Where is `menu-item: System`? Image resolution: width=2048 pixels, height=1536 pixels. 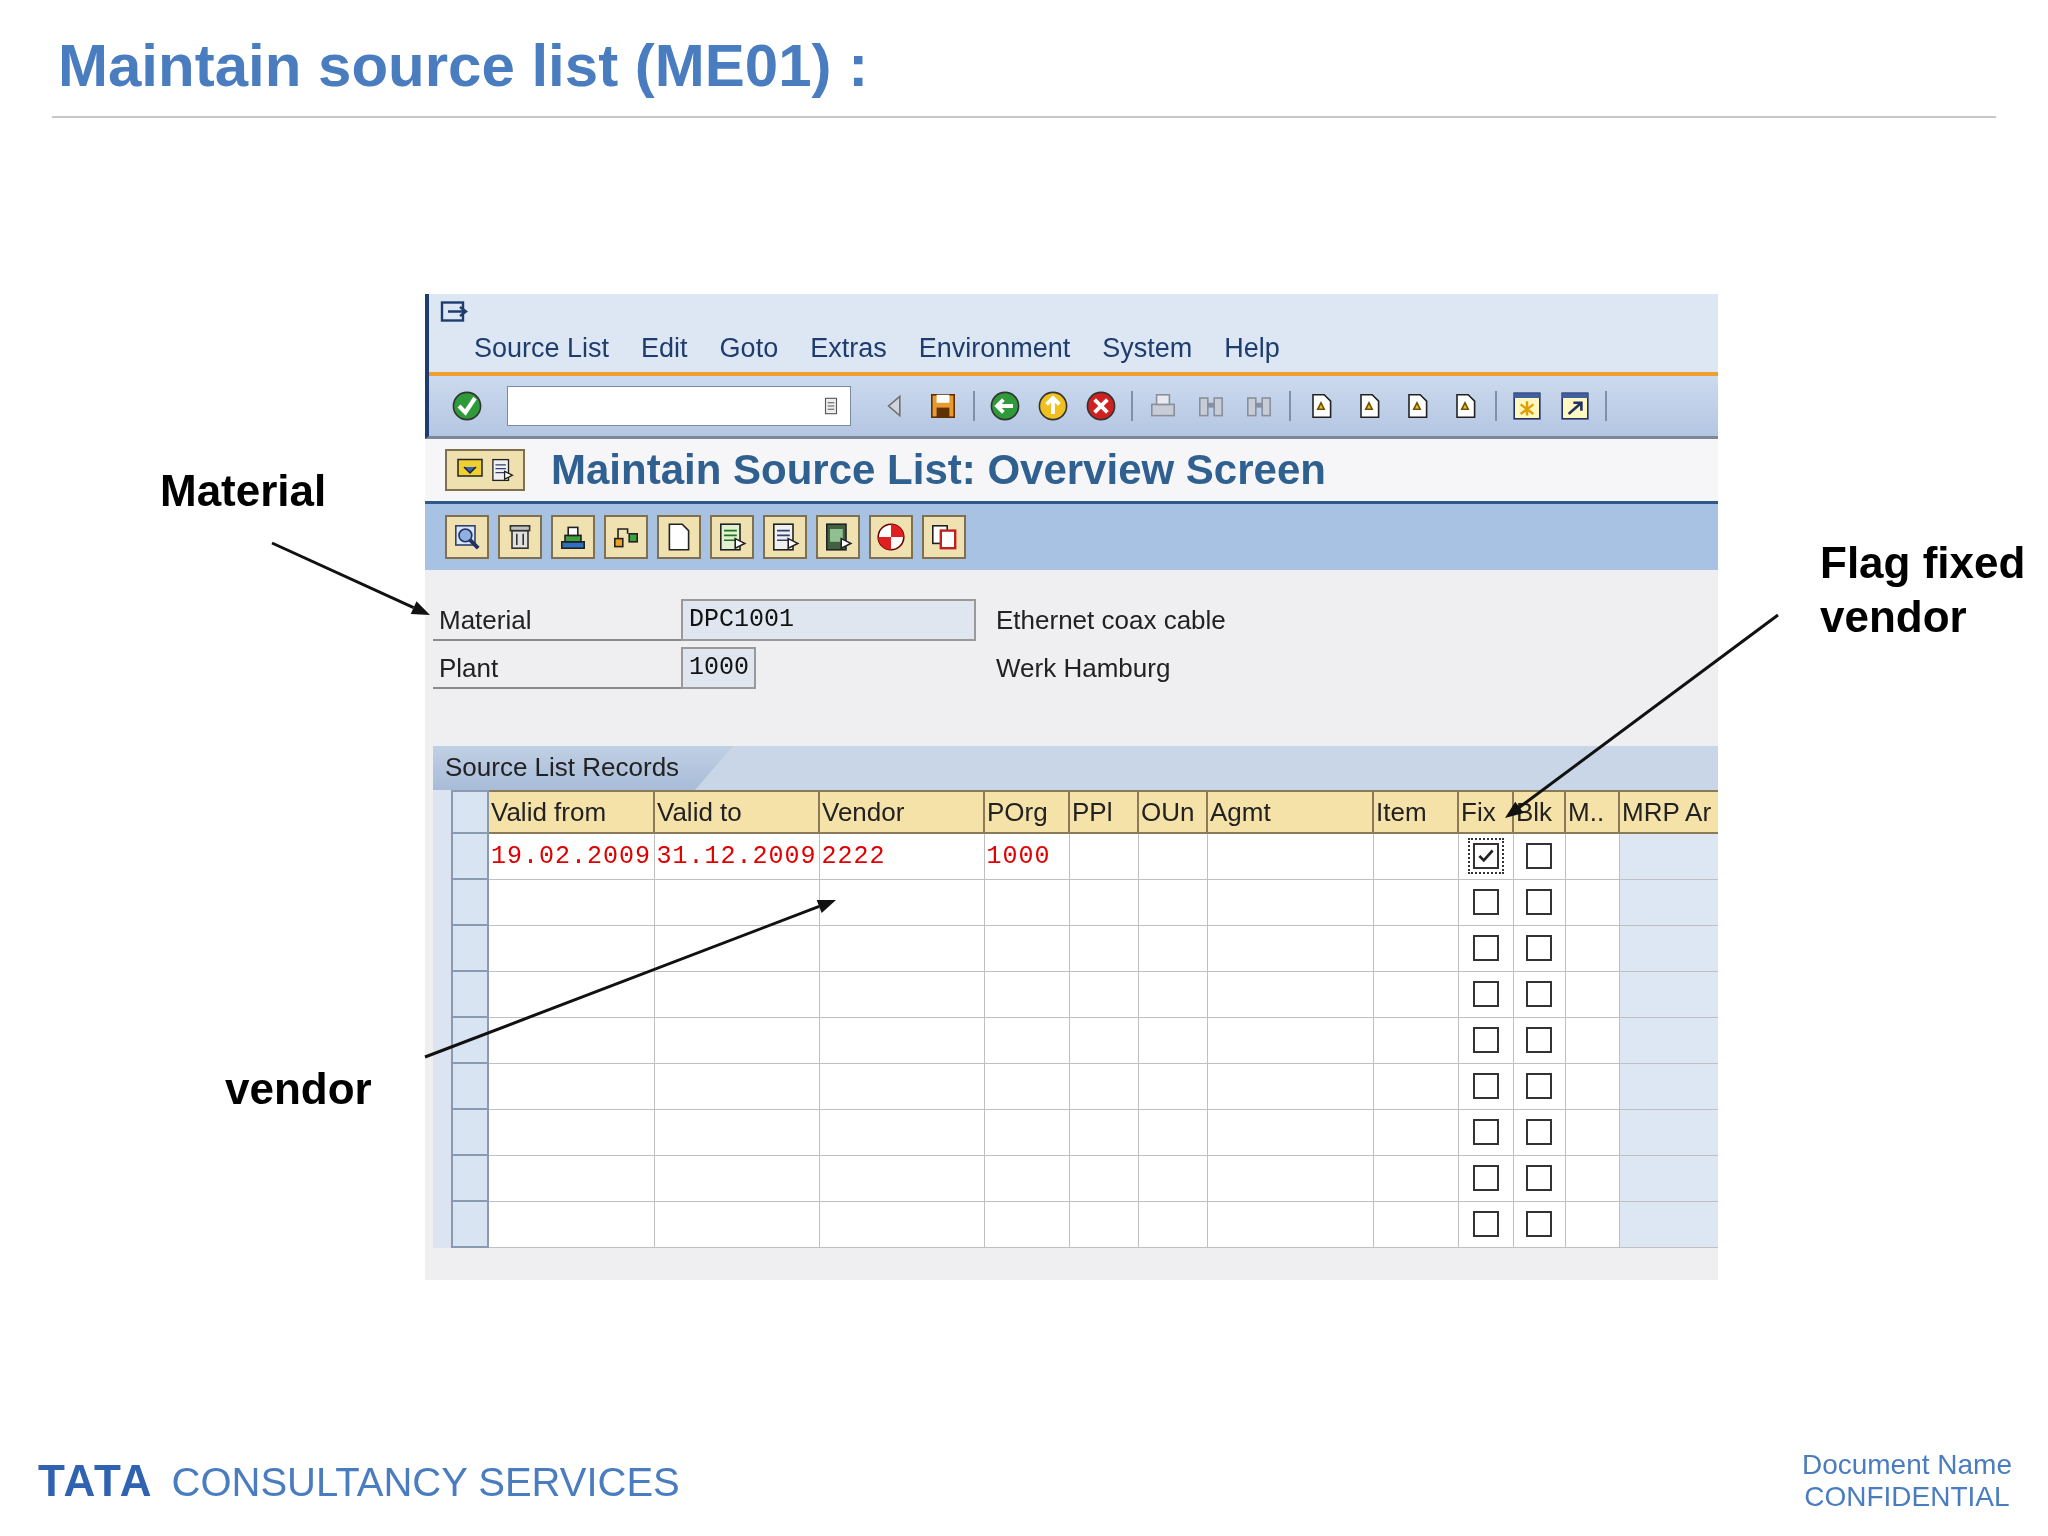 menu-item: System is located at coordinates (1147, 348).